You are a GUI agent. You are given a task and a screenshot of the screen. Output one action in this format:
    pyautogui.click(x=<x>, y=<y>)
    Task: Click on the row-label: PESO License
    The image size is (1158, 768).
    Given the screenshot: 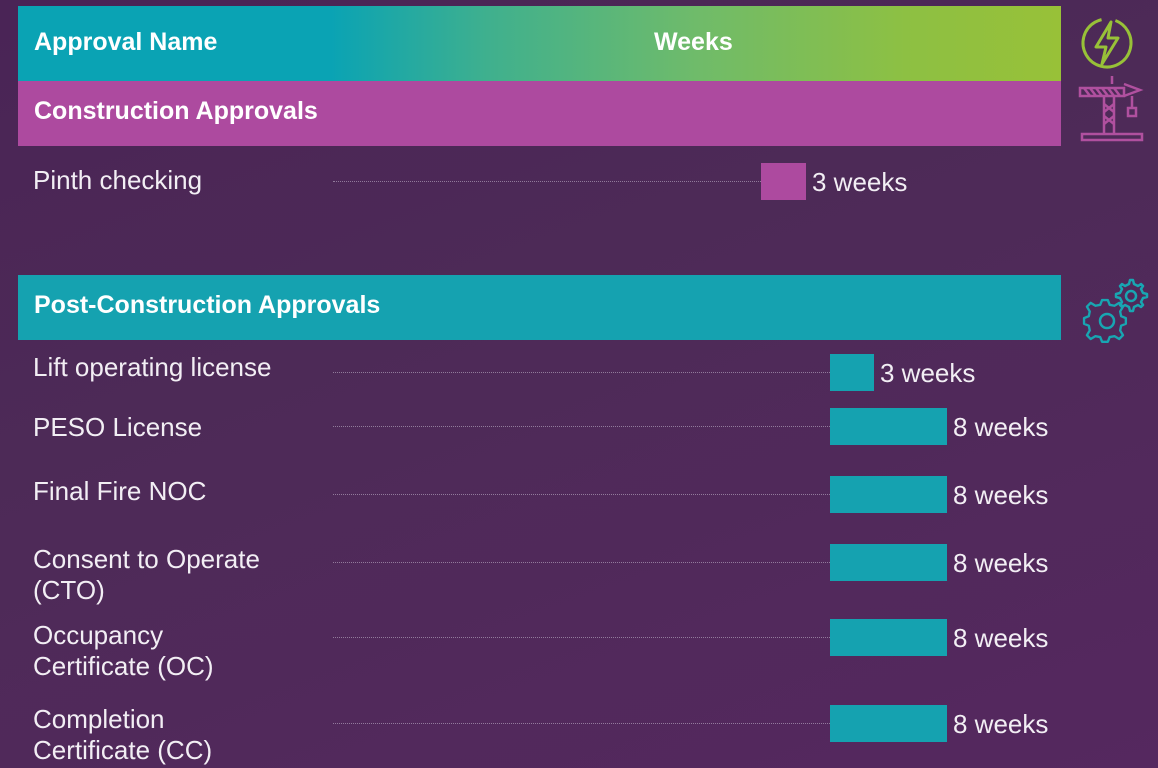 What is the action you would take?
    pyautogui.click(x=117, y=427)
    